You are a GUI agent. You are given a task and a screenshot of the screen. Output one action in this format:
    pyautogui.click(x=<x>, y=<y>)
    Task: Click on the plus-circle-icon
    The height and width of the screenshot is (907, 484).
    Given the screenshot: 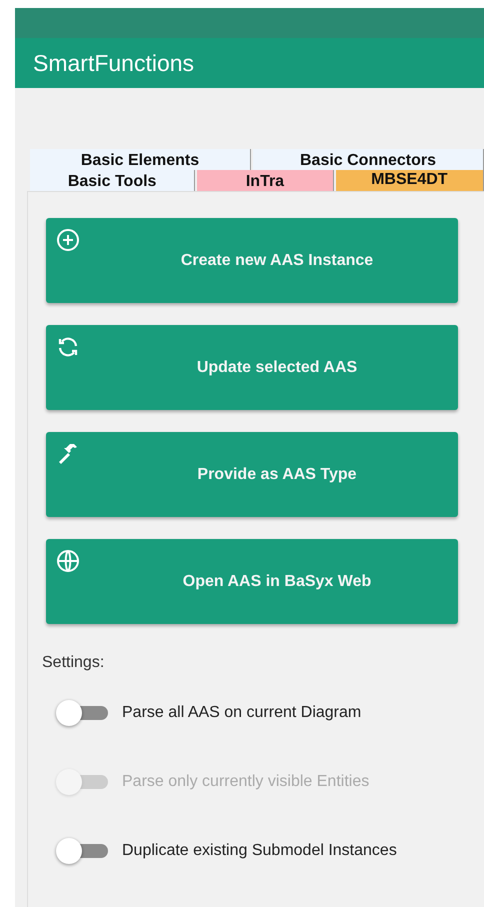 What is the action you would take?
    pyautogui.click(x=68, y=240)
    